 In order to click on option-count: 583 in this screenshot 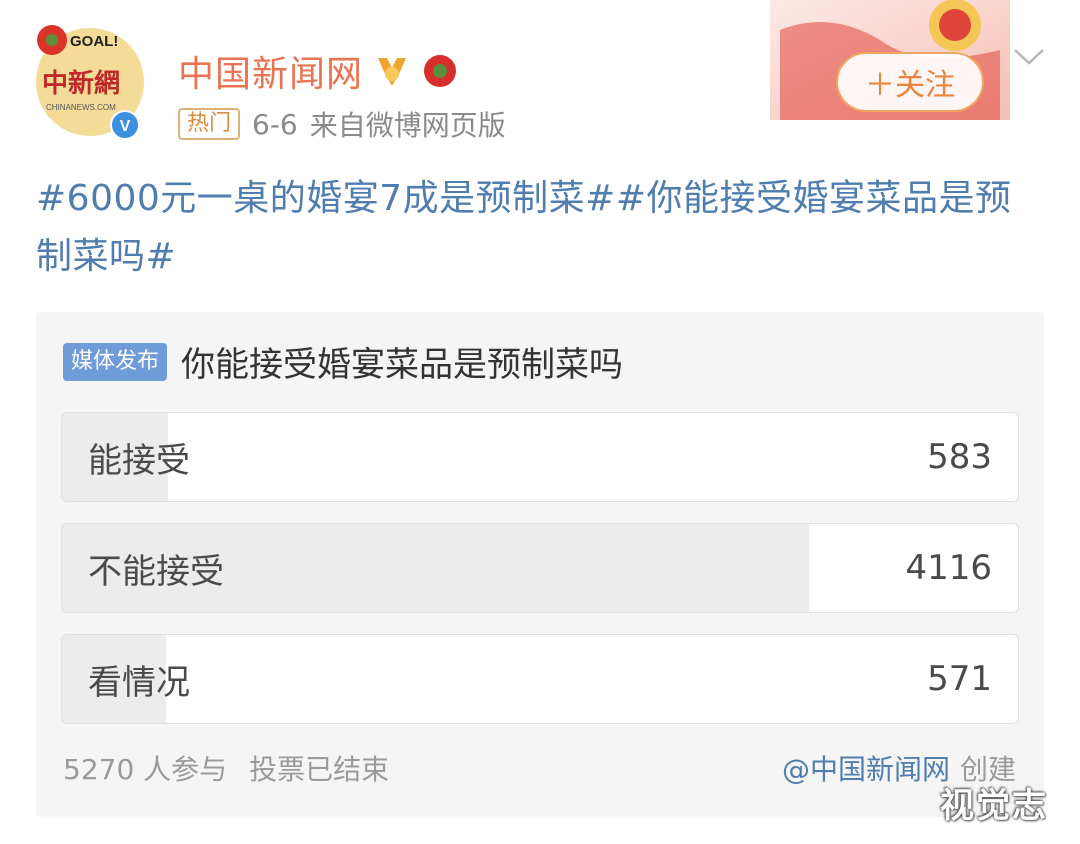, I will do `click(959, 457)`.